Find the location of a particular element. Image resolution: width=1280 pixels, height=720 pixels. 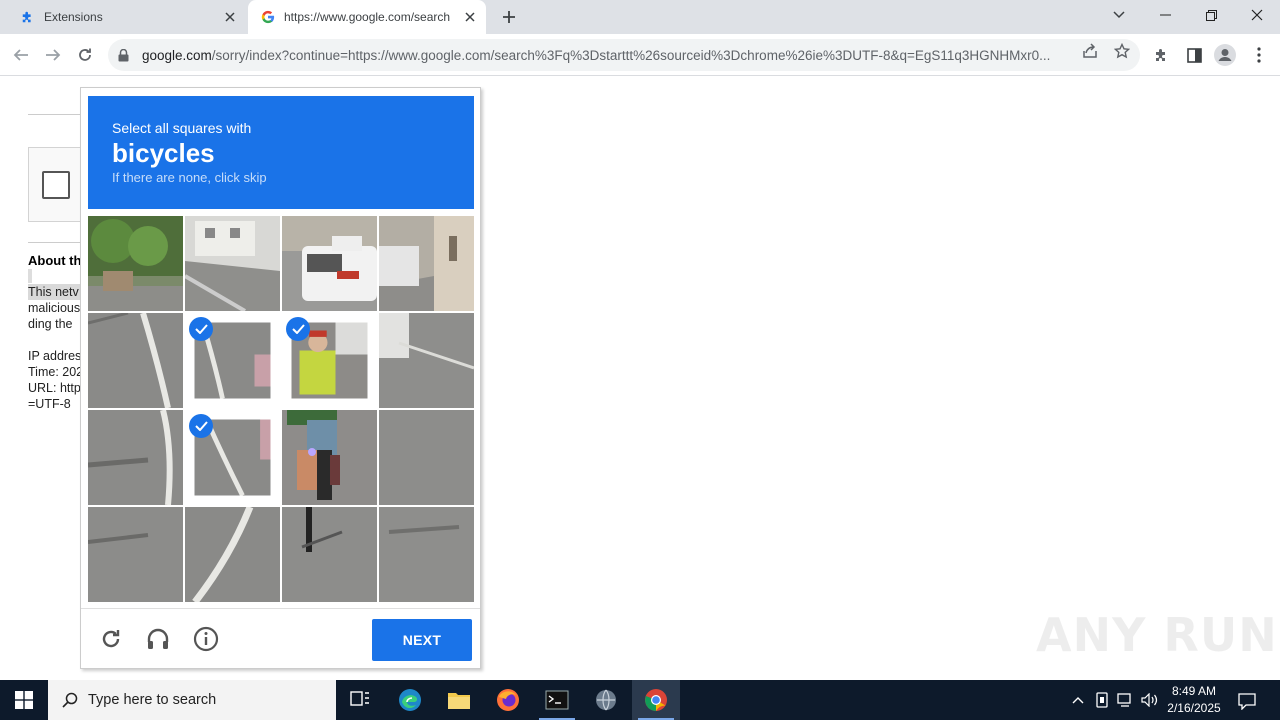

network-icon is located at coordinates (1126, 700).